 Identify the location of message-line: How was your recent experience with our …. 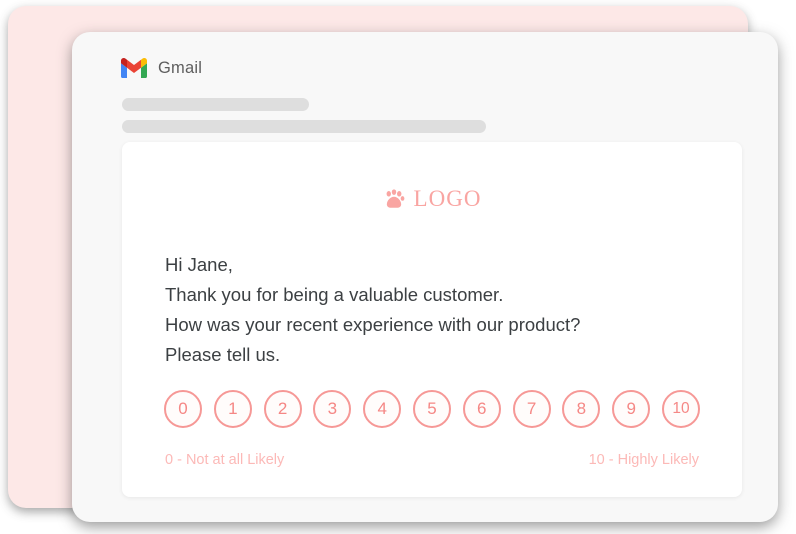
(373, 324).